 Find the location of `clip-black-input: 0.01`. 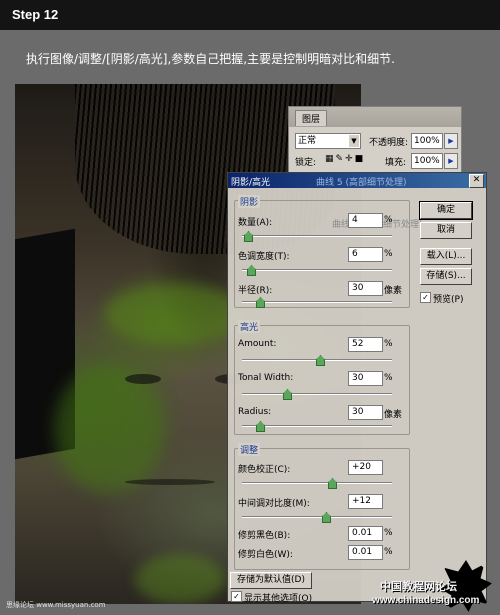

clip-black-input: 0.01 is located at coordinates (365, 533).